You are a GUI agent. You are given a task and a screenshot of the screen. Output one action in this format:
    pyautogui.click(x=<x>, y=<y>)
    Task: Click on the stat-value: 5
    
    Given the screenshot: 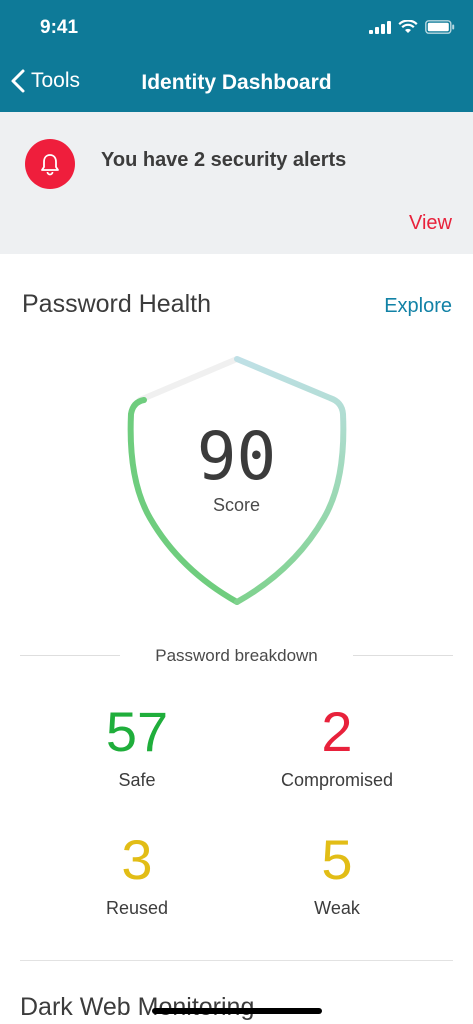 What is the action you would take?
    pyautogui.click(x=337, y=859)
    